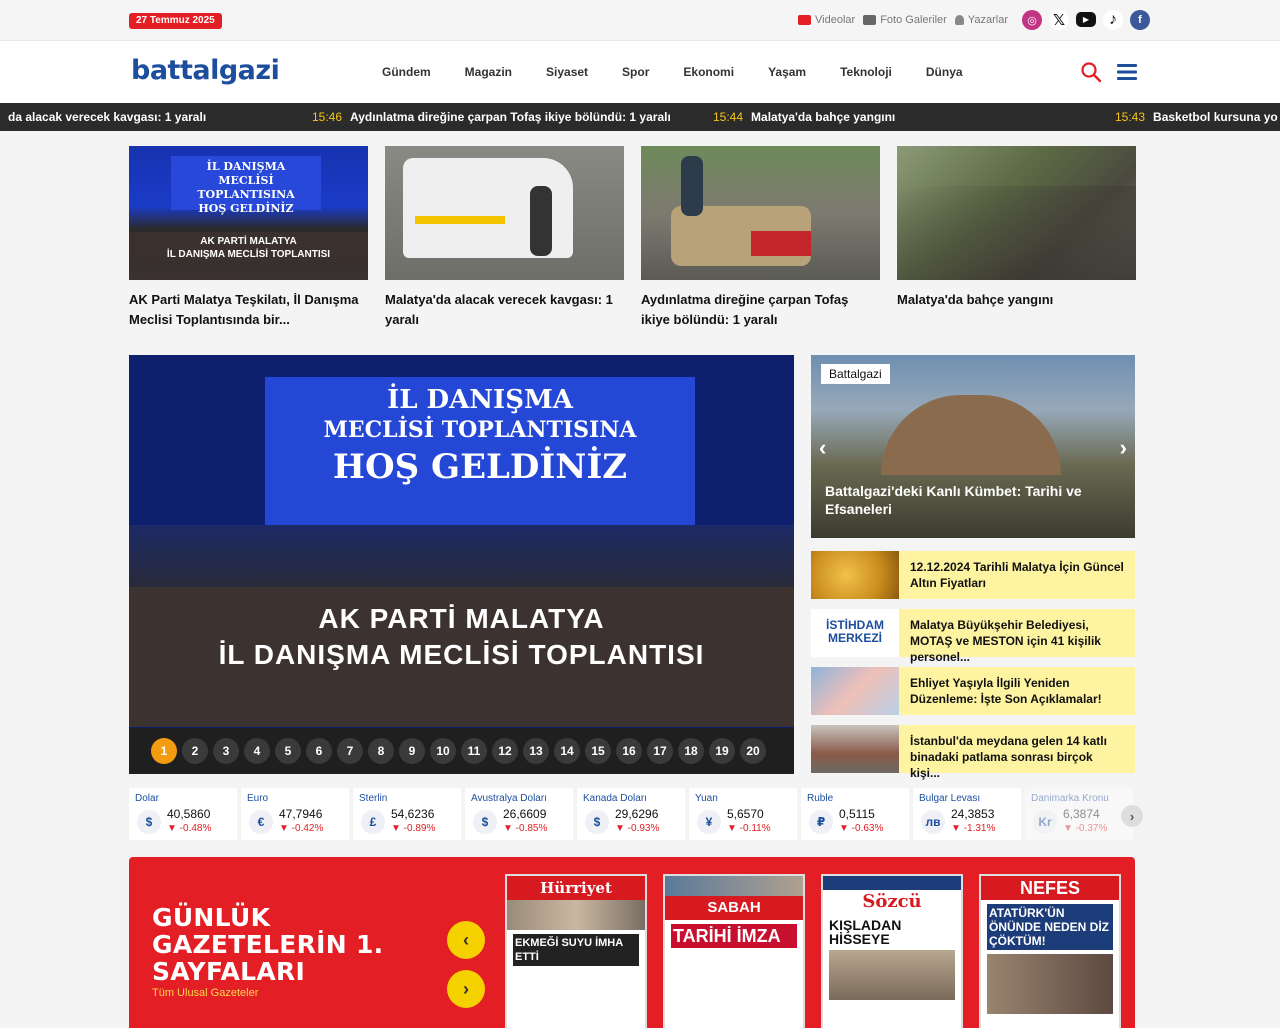 This screenshot has width=1280, height=1028. What do you see at coordinates (474, 751) in the screenshot?
I see `slider-page-11: 11` at bounding box center [474, 751].